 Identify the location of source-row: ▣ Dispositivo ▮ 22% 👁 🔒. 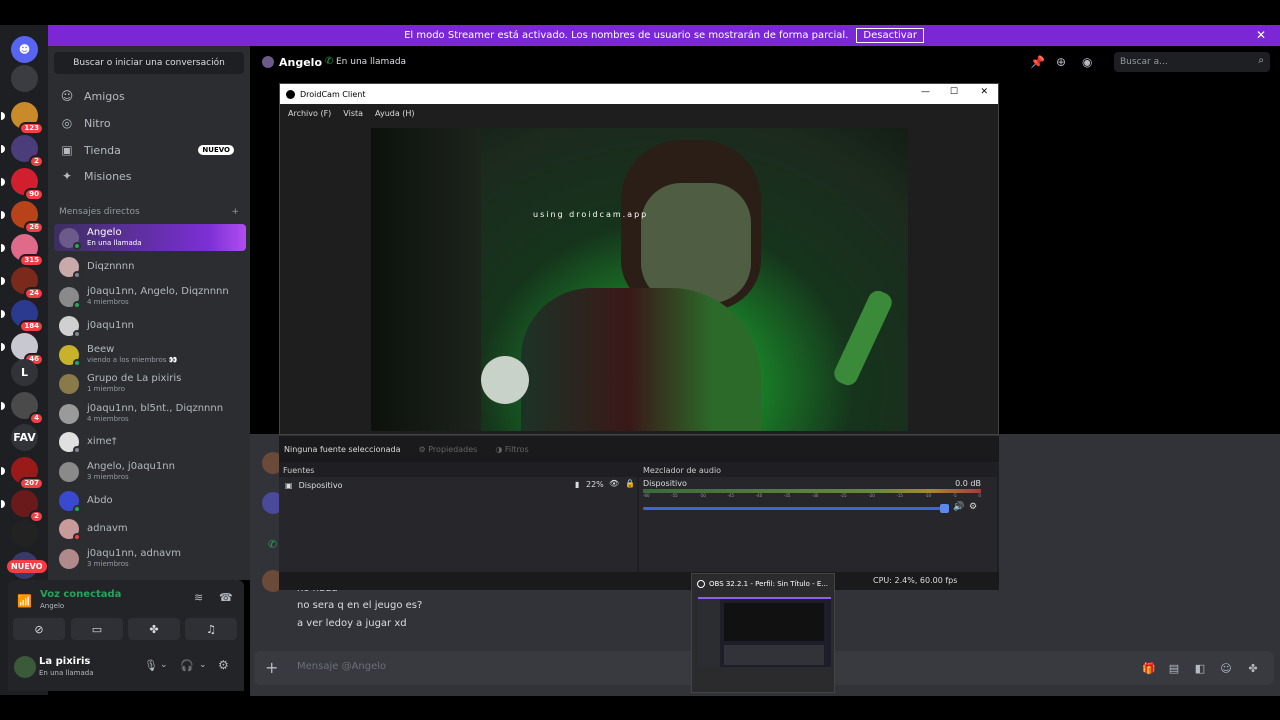
(458, 485).